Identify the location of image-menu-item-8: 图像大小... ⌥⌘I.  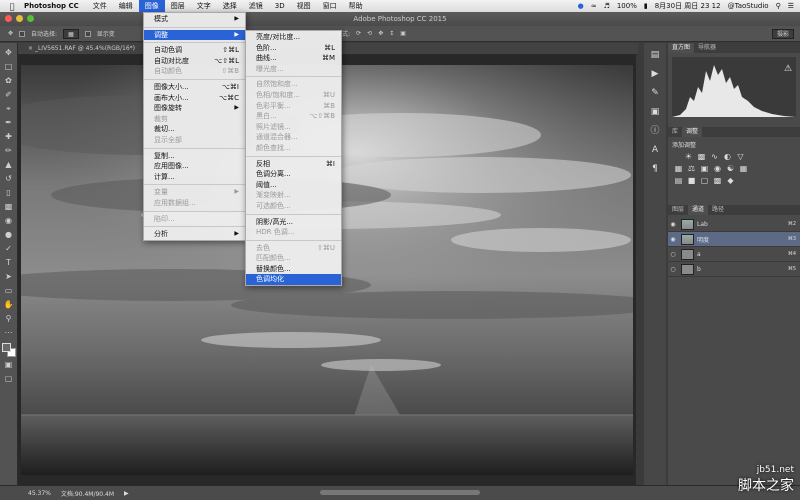
(194, 87).